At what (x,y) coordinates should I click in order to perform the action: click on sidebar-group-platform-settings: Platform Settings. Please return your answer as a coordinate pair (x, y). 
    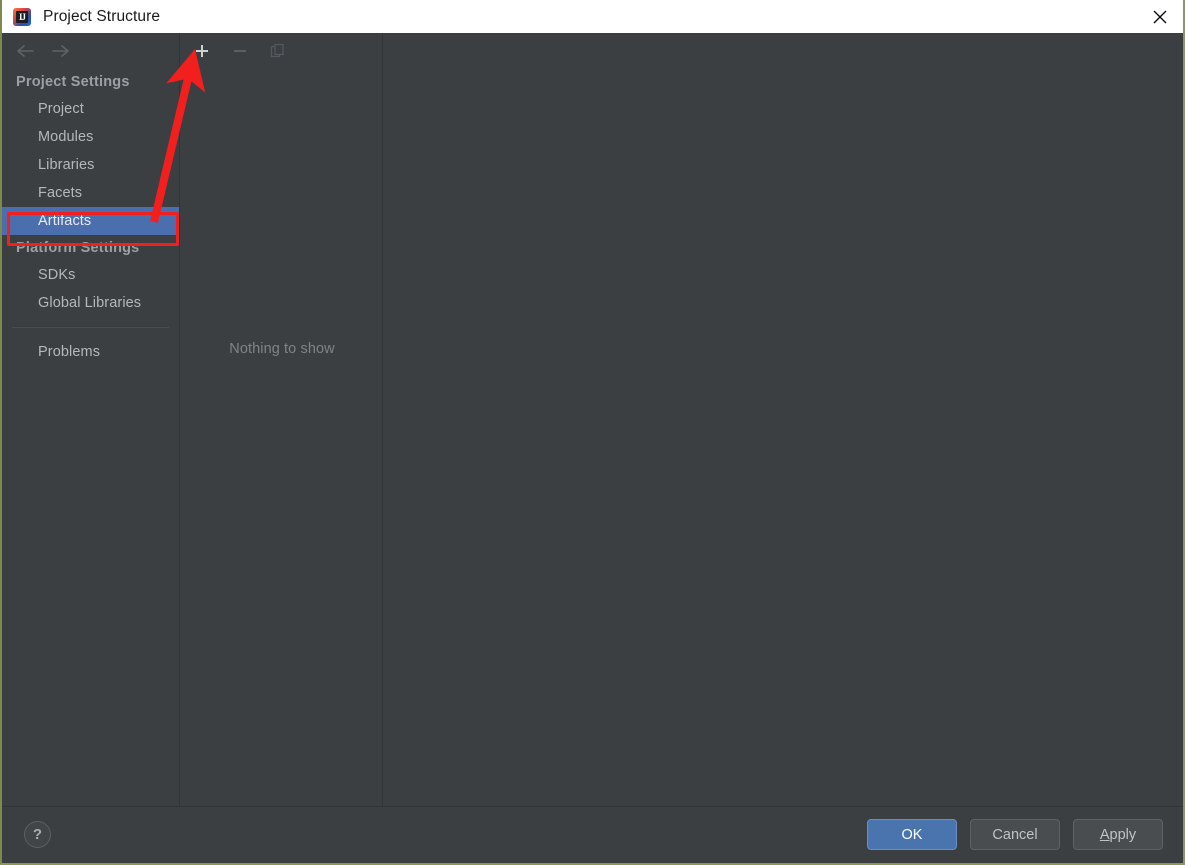
    Looking at the image, I should click on (78, 248).